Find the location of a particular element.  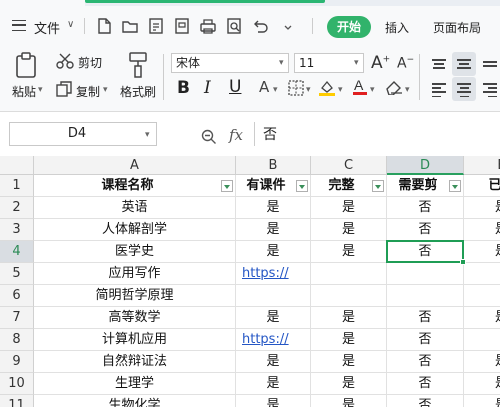

row-header-4: 4 is located at coordinates (17, 252).